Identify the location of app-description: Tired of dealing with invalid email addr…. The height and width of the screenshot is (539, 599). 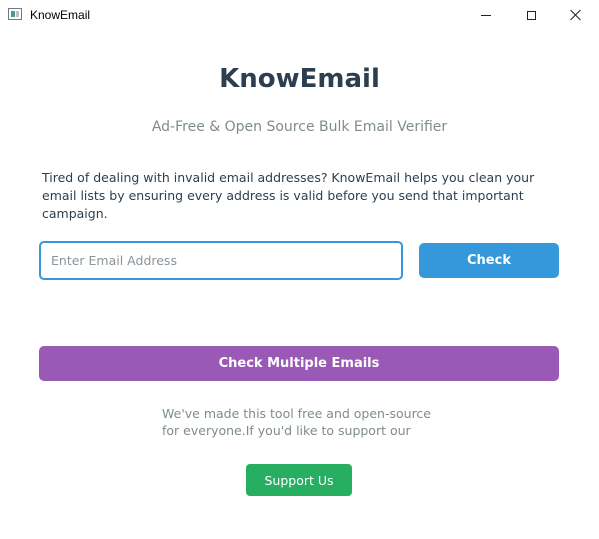
(288, 195).